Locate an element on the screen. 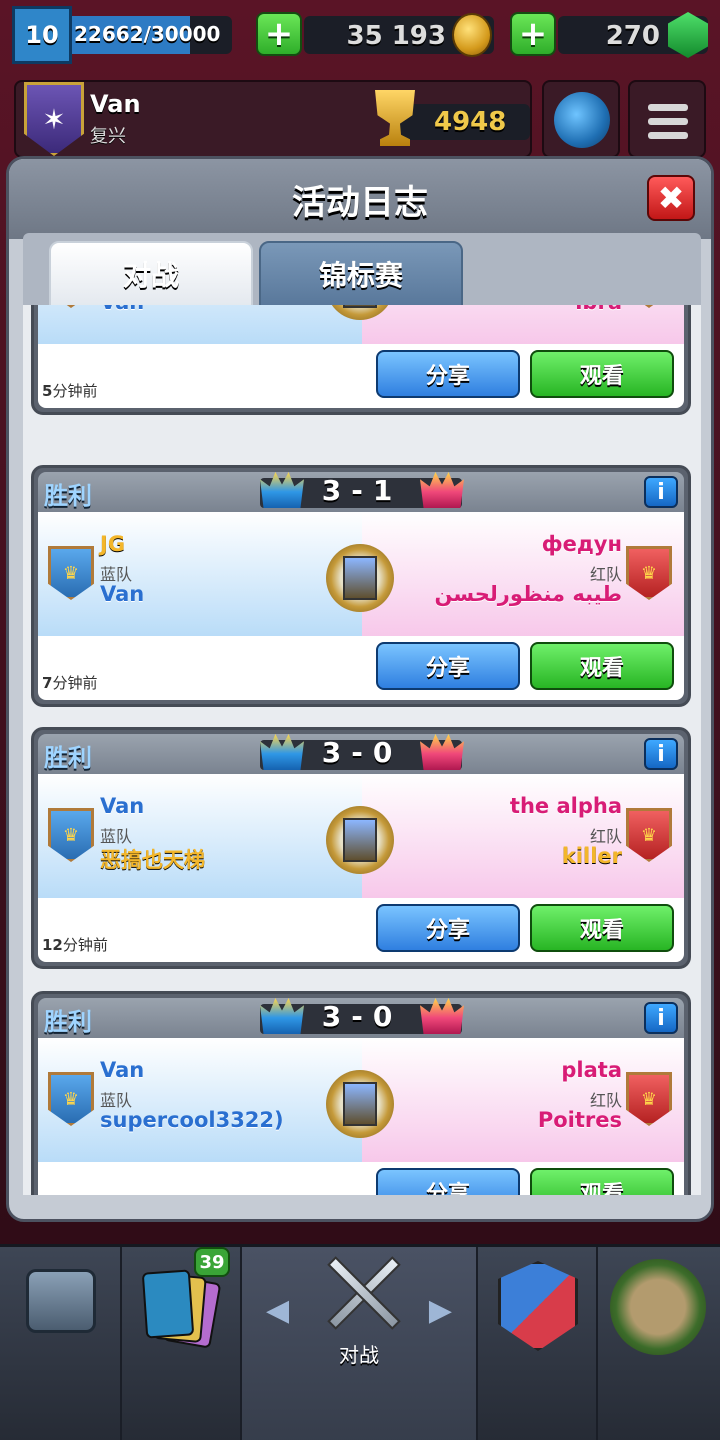  red-team-panel: ♛ 红队 ibra is located at coordinates (523, 324).